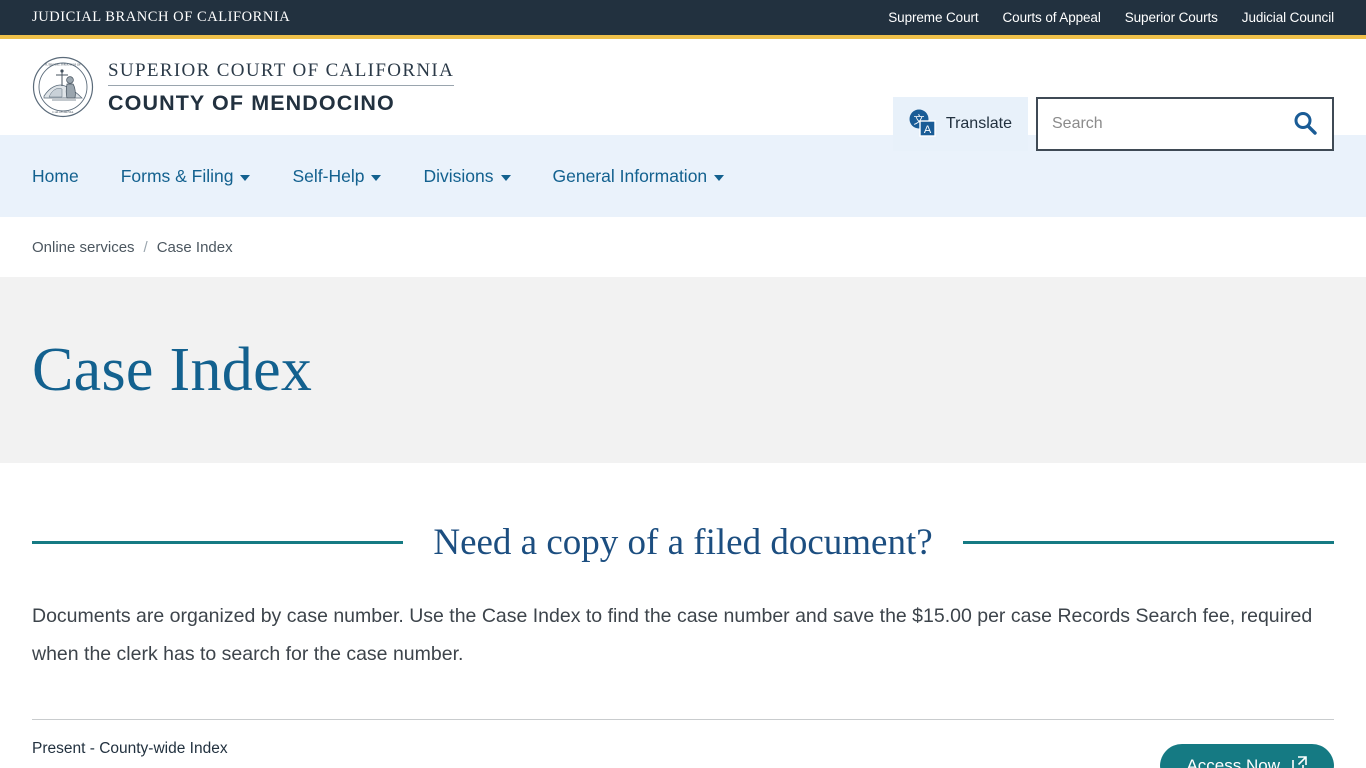 Image resolution: width=1366 pixels, height=768 pixels. I want to click on translate-button: 文 A Translate, so click(960, 124).